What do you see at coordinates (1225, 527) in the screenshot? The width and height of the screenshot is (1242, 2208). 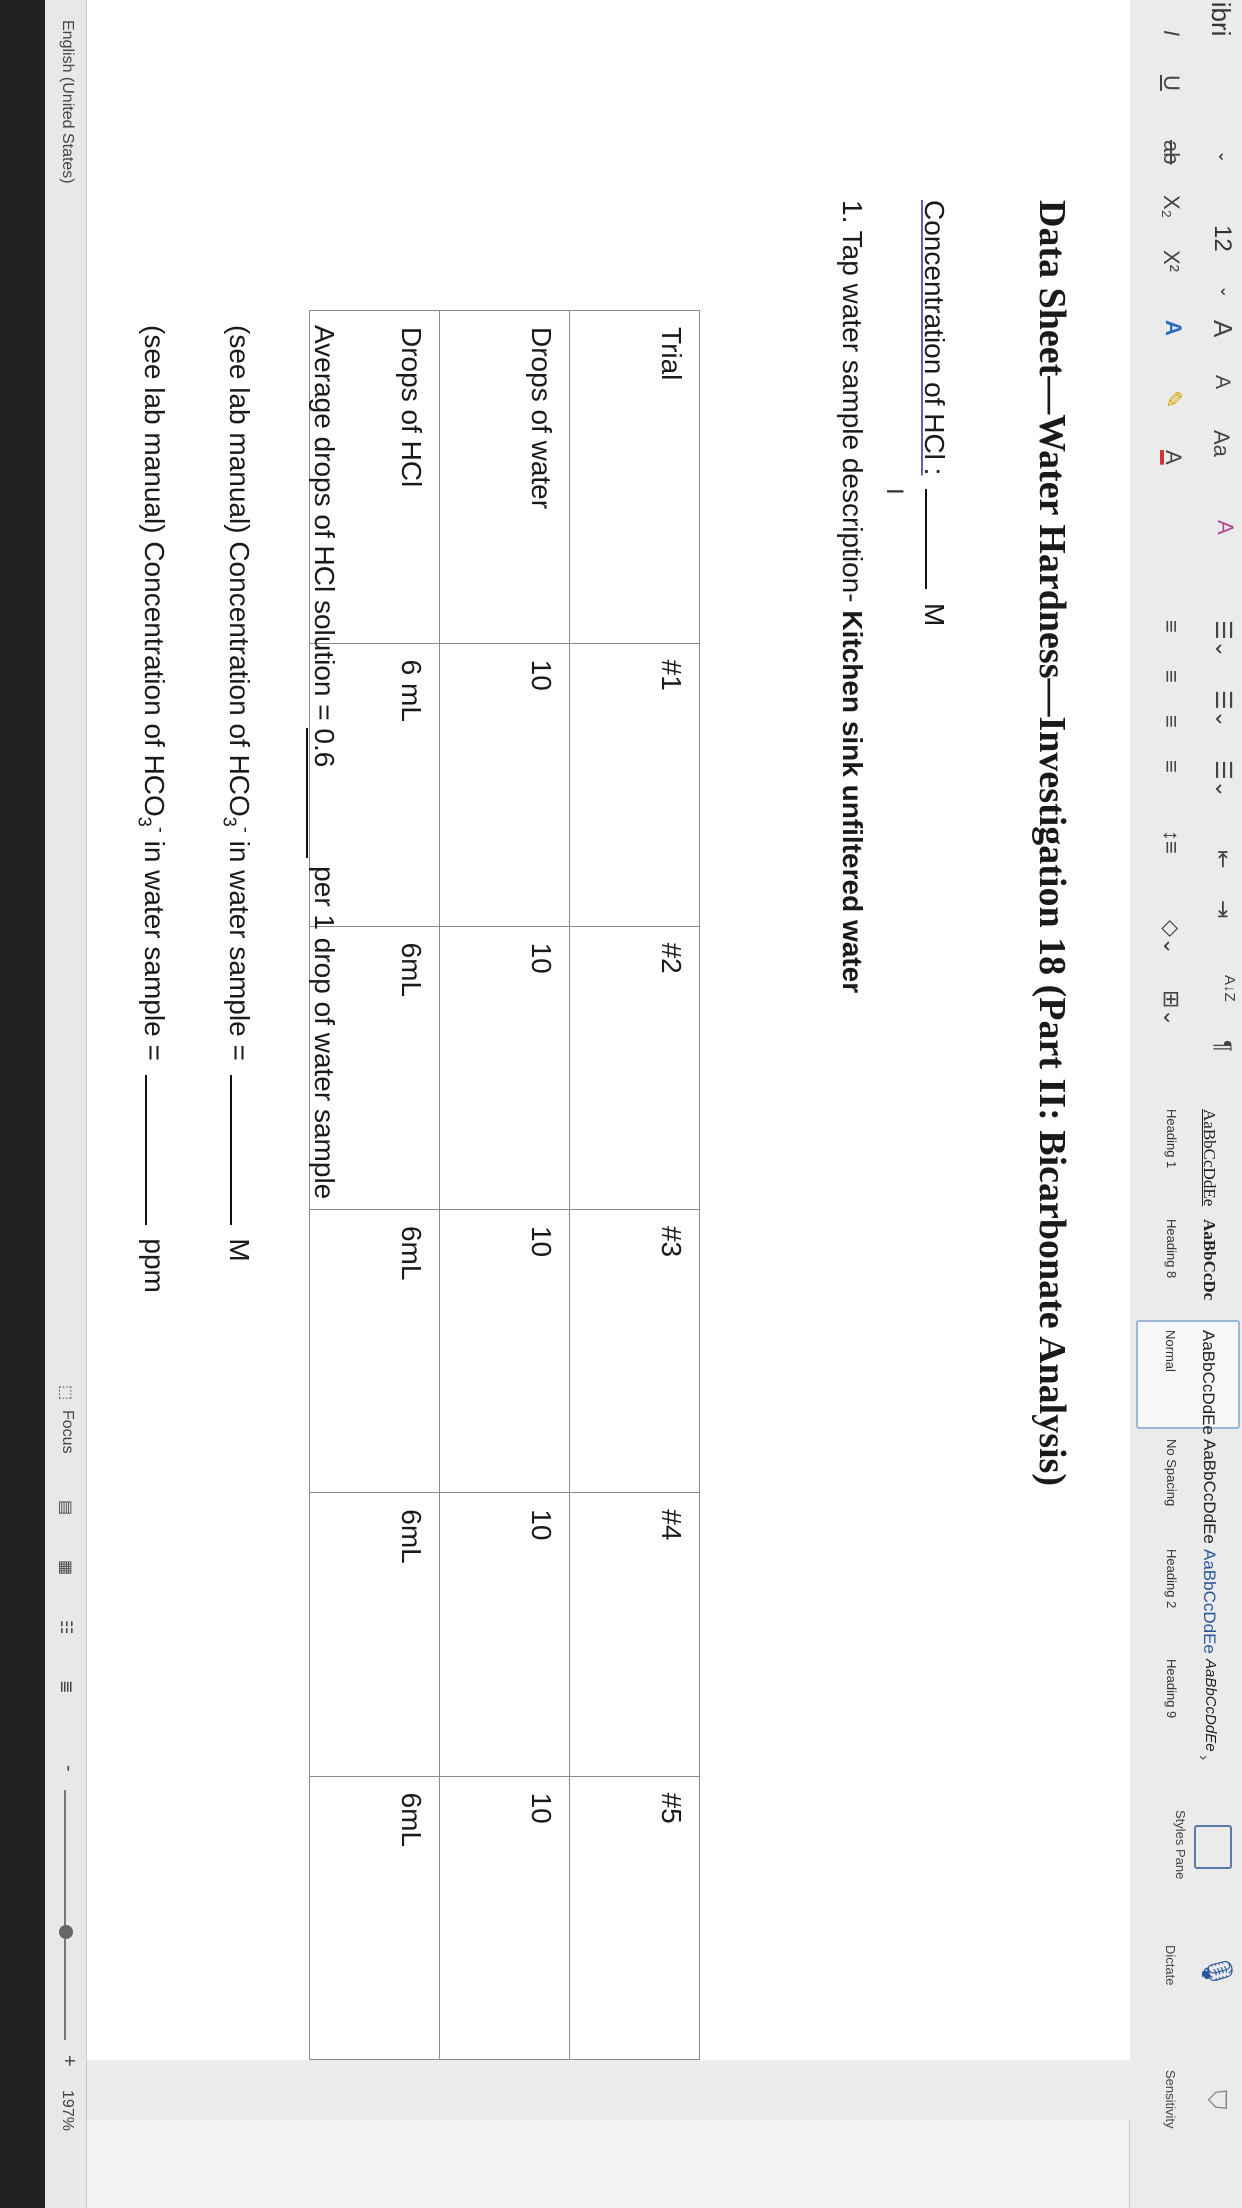 I see `clear-formatting-icon: A` at bounding box center [1225, 527].